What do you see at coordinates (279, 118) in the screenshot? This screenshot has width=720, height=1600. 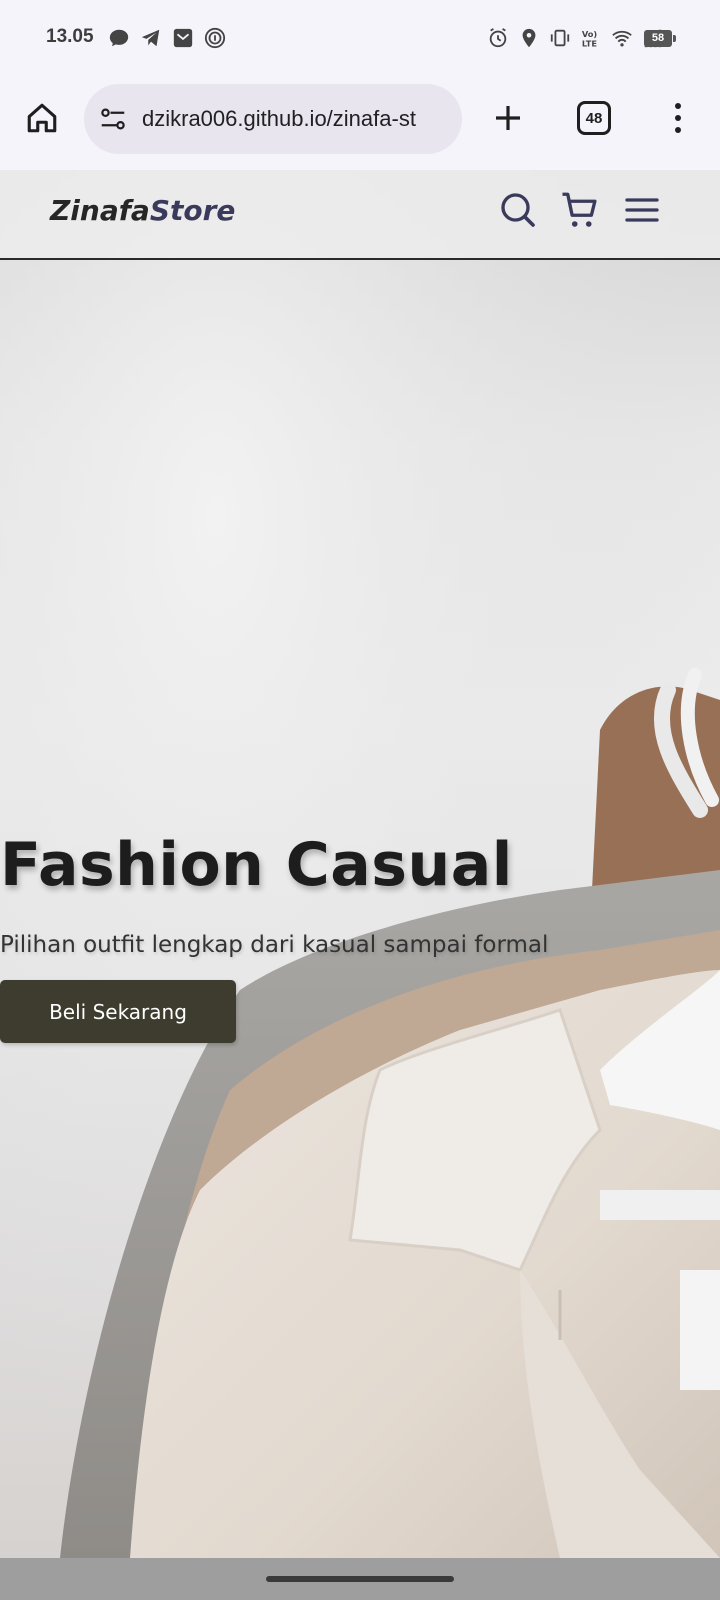 I see `url-text: dzikra006.github.io/zinafa-st` at bounding box center [279, 118].